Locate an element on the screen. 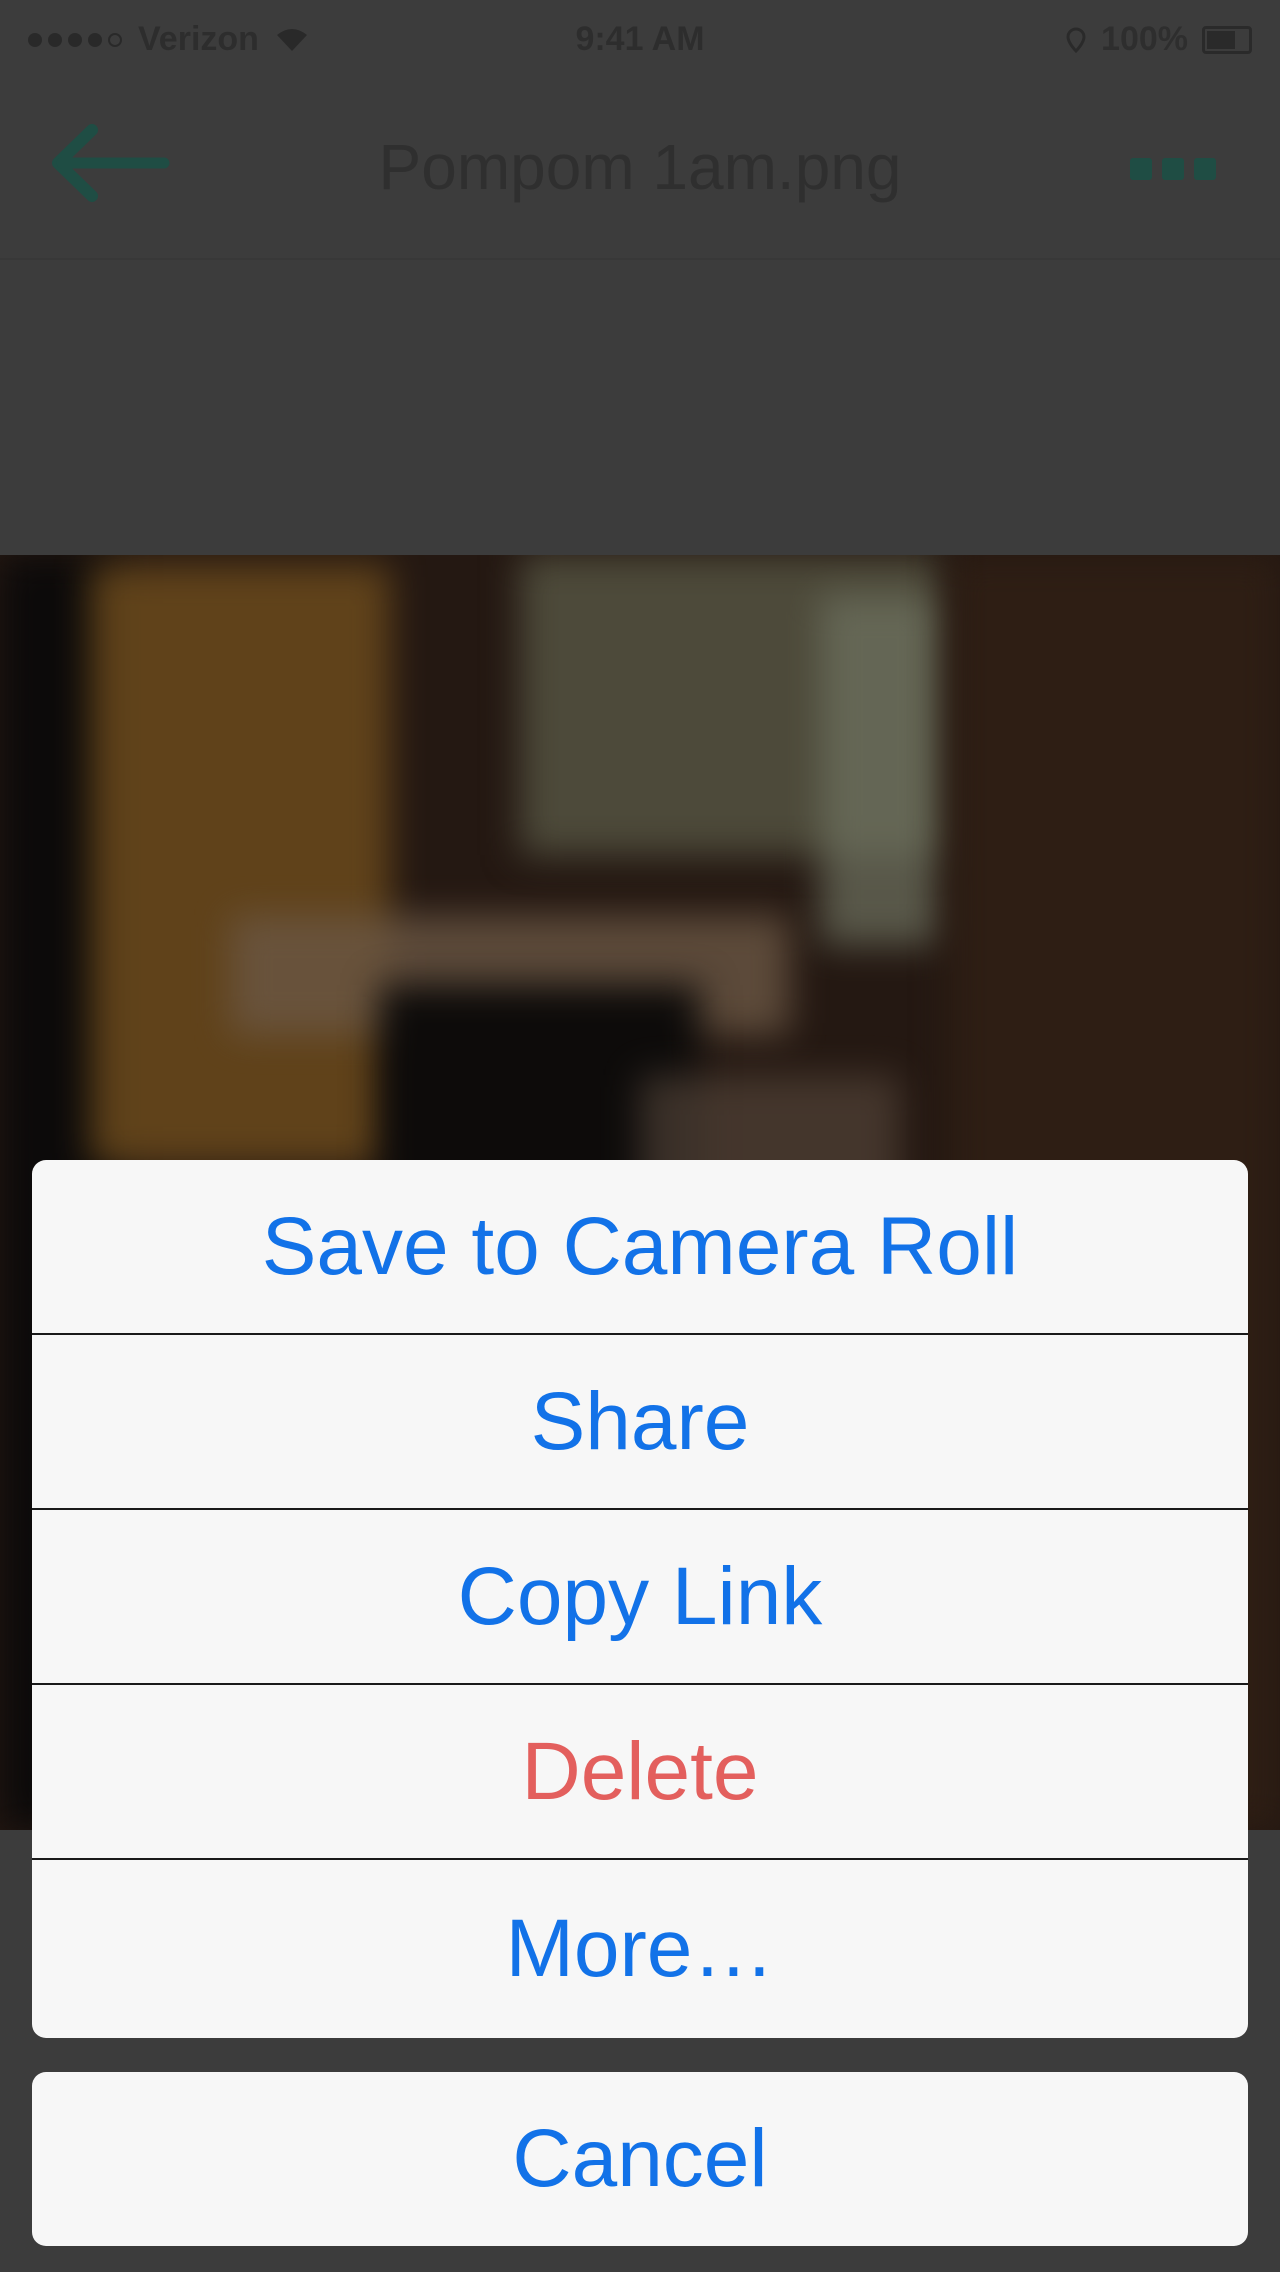  status-bar: Verizon 9:41 AM 100% is located at coordinates (640, 40).